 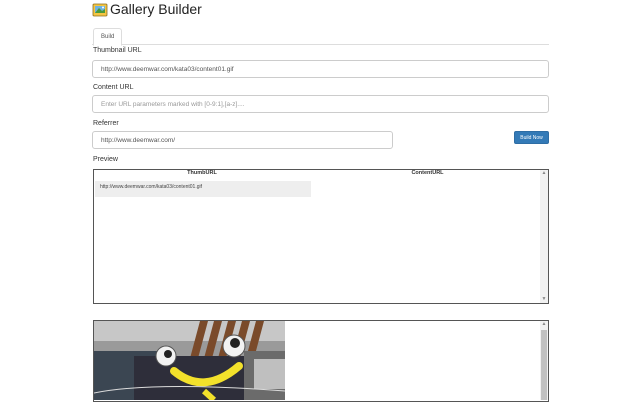 I want to click on tab-build: Build, so click(x=108, y=37).